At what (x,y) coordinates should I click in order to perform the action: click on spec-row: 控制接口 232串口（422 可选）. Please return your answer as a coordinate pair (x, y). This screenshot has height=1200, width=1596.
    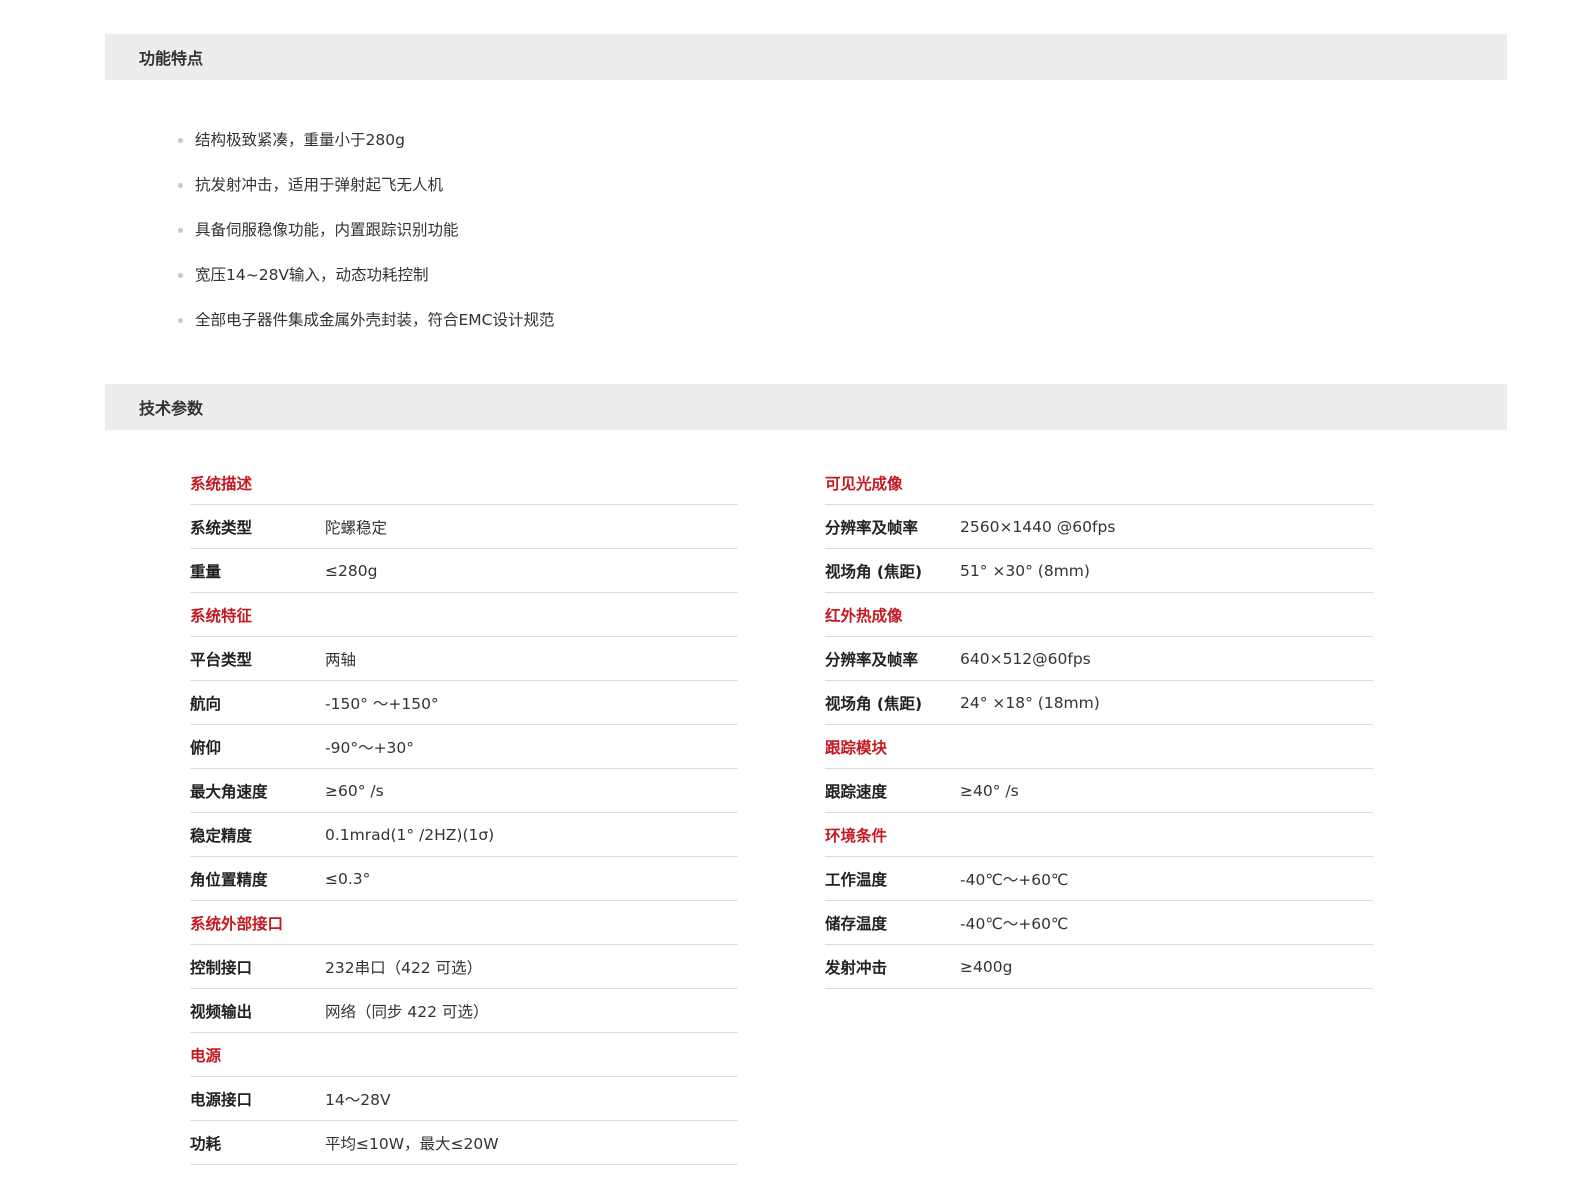
    Looking at the image, I should click on (464, 967).